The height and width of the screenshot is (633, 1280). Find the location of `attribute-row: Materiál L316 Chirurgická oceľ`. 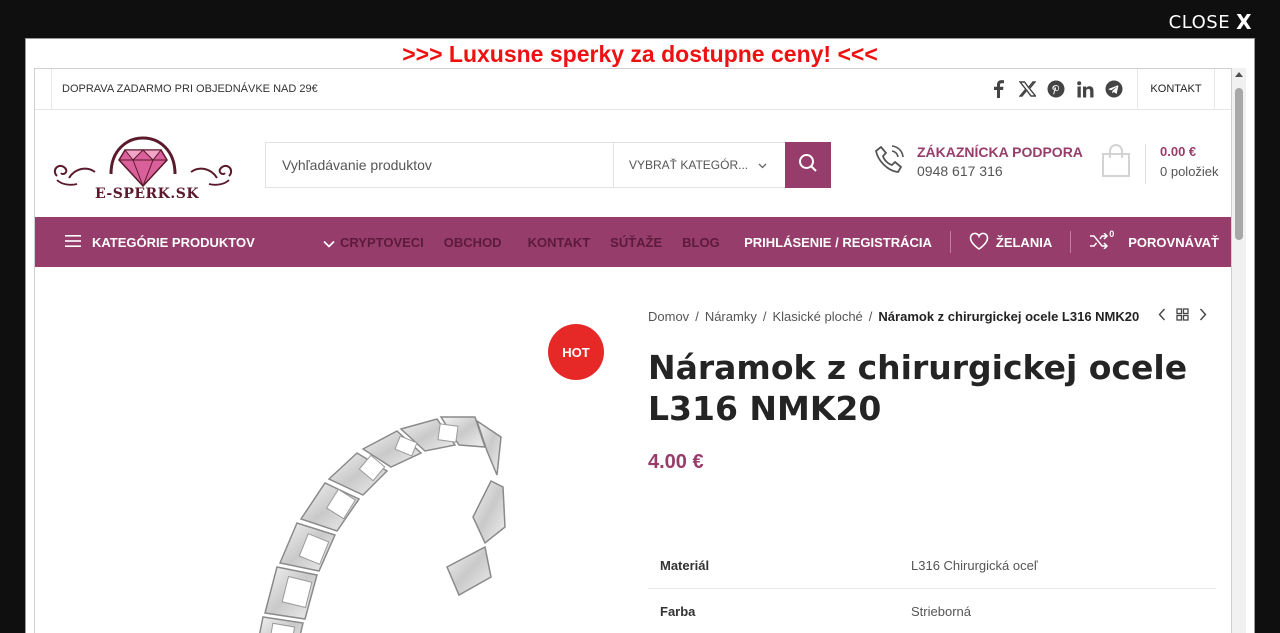

attribute-row: Materiál L316 Chirurgická oceľ is located at coordinates (932, 566).